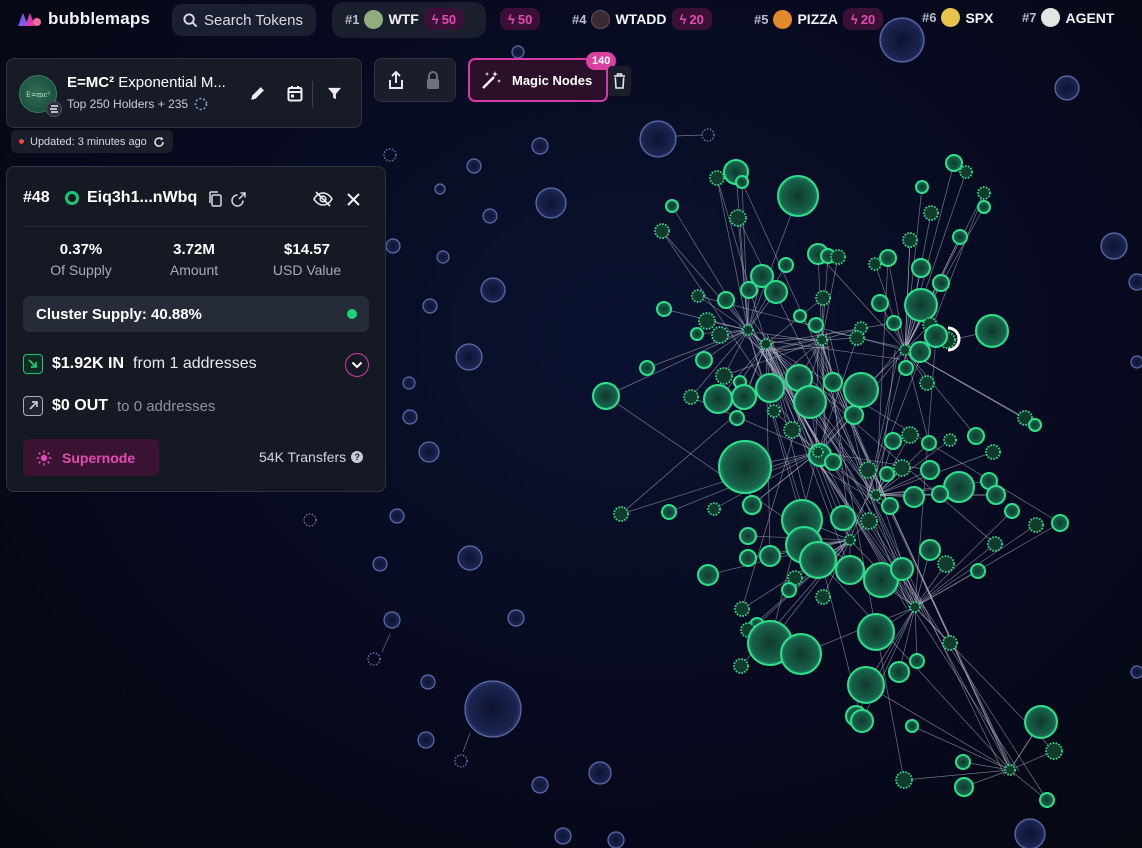  What do you see at coordinates (238, 199) in the screenshot?
I see `open-external-button` at bounding box center [238, 199].